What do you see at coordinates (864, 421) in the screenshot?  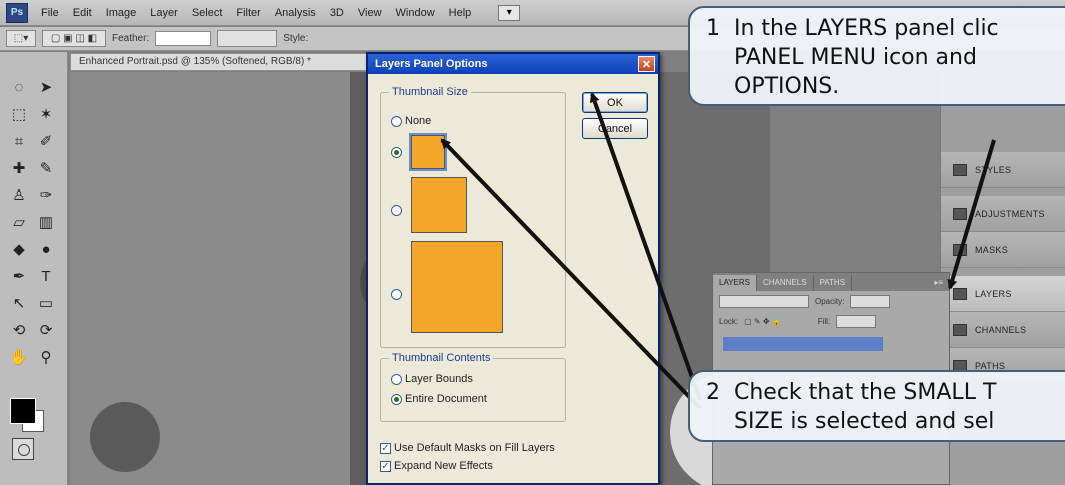 I see `callout-line: SIZE is selected and sel` at bounding box center [864, 421].